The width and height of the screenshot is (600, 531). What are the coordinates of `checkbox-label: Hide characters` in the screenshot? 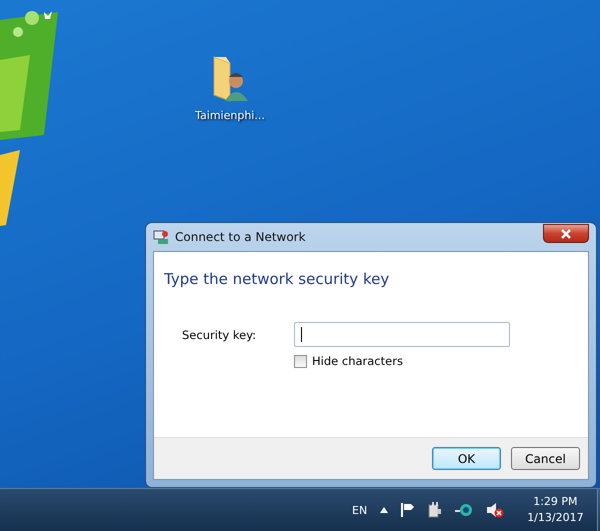 It's located at (357, 361).